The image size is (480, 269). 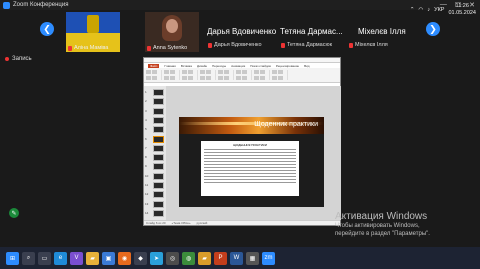 What do you see at coordinates (462, 13) in the screenshot?
I see `clock-date: 01.05.2024` at bounding box center [462, 13].